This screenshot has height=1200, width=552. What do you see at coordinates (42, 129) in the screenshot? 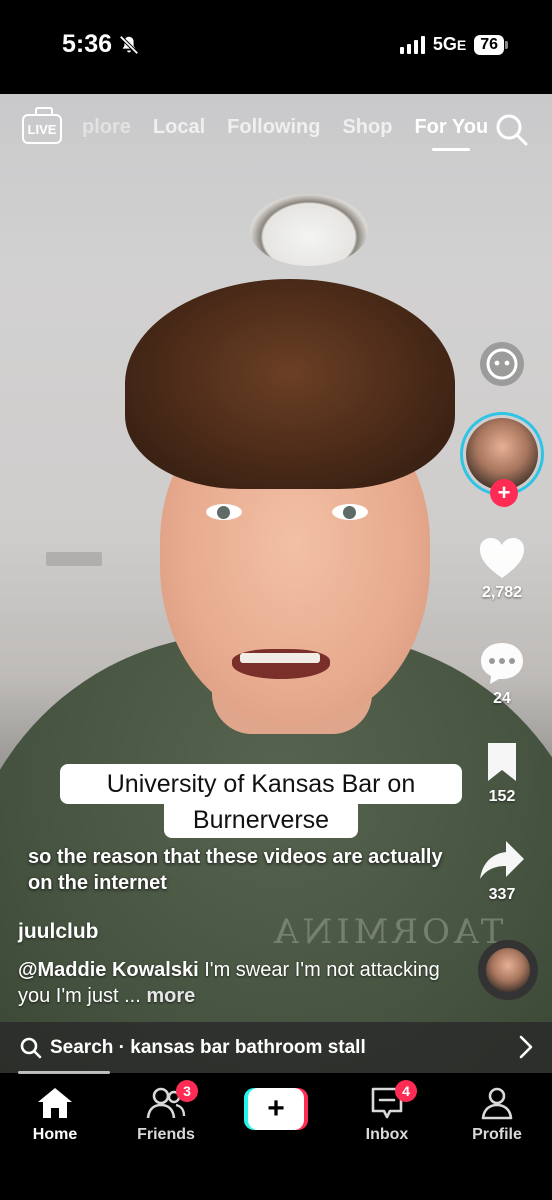
I see `live-icon: LIVE` at bounding box center [42, 129].